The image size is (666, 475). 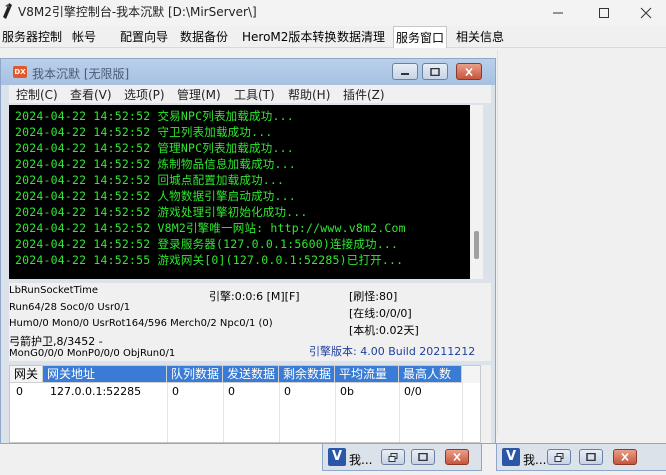 What do you see at coordinates (81, 74) in the screenshot?
I see `child-window-title: 我本沉默 [无限版]` at bounding box center [81, 74].